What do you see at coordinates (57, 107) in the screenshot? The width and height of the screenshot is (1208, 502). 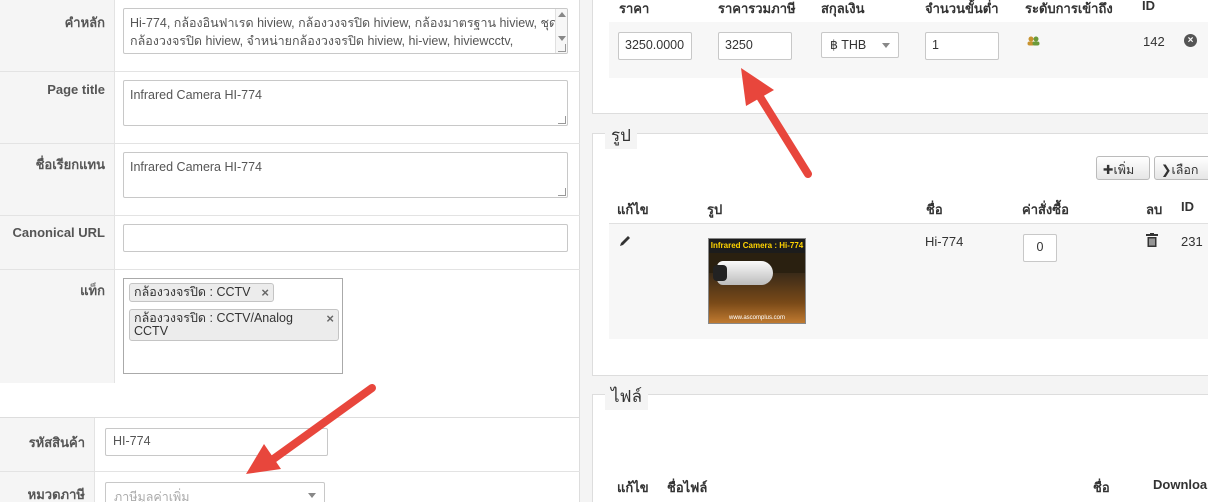 I see `page-title-label: Page title` at bounding box center [57, 107].